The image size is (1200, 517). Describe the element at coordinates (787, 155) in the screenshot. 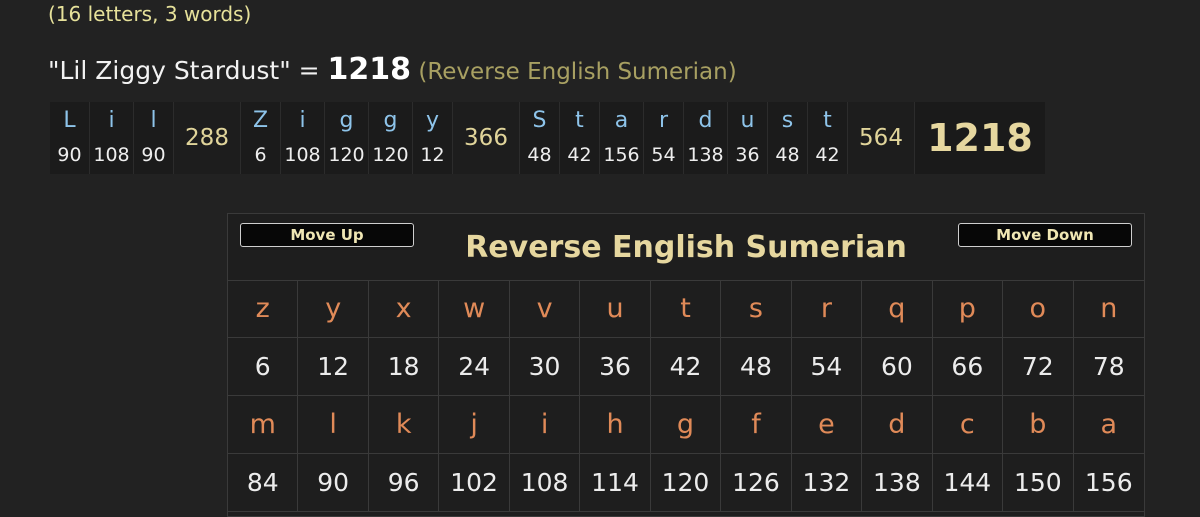

I see `breakdown-letter-value: 48` at that location.